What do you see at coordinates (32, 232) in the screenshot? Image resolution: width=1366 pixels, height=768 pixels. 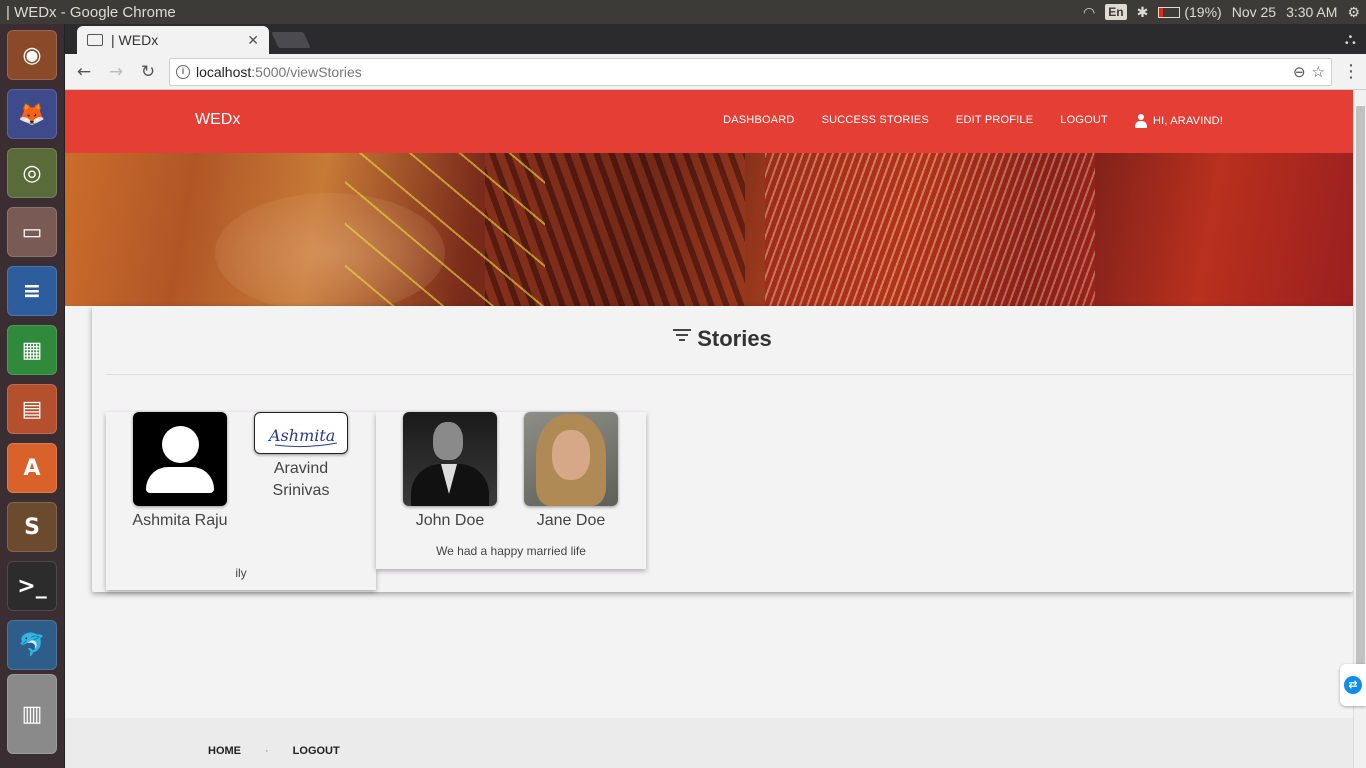 I see `files-icon: ▭` at bounding box center [32, 232].